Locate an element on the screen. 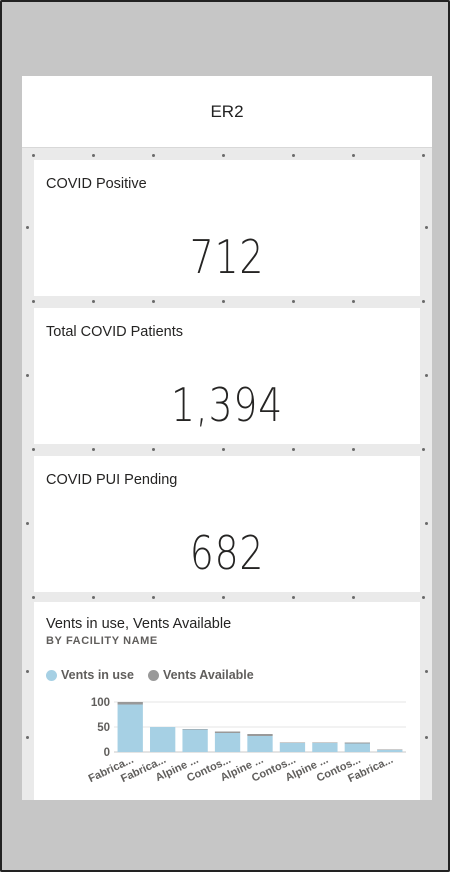 The width and height of the screenshot is (450, 872). y-tick-label: 50 is located at coordinates (103, 728).